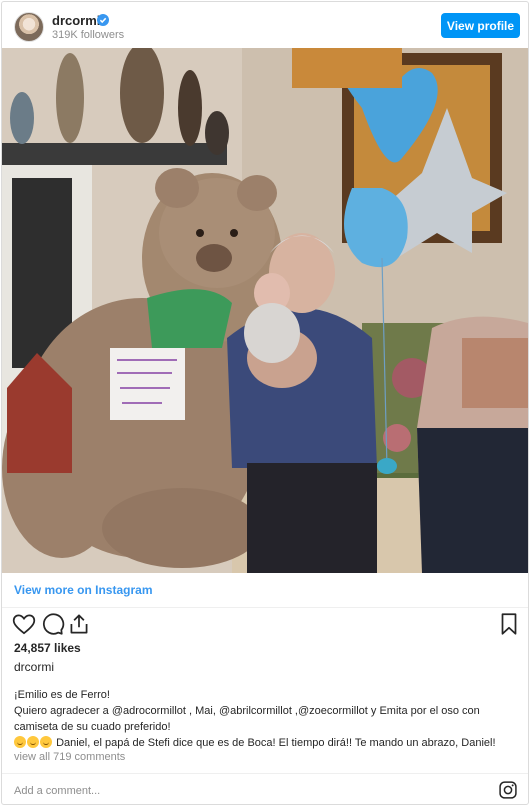  Describe the element at coordinates (508, 790) in the screenshot. I see `instagram-icon` at that location.